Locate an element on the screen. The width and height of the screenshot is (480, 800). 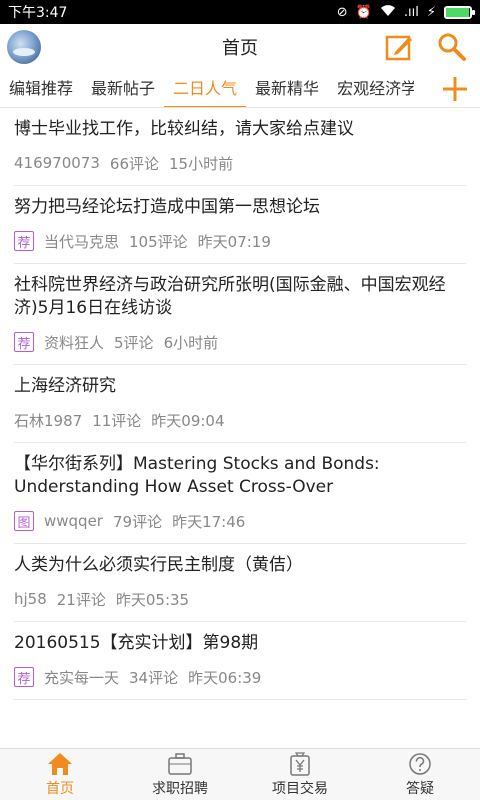
post-meta: 416970073 66评论 15小时前 is located at coordinates (240, 163).